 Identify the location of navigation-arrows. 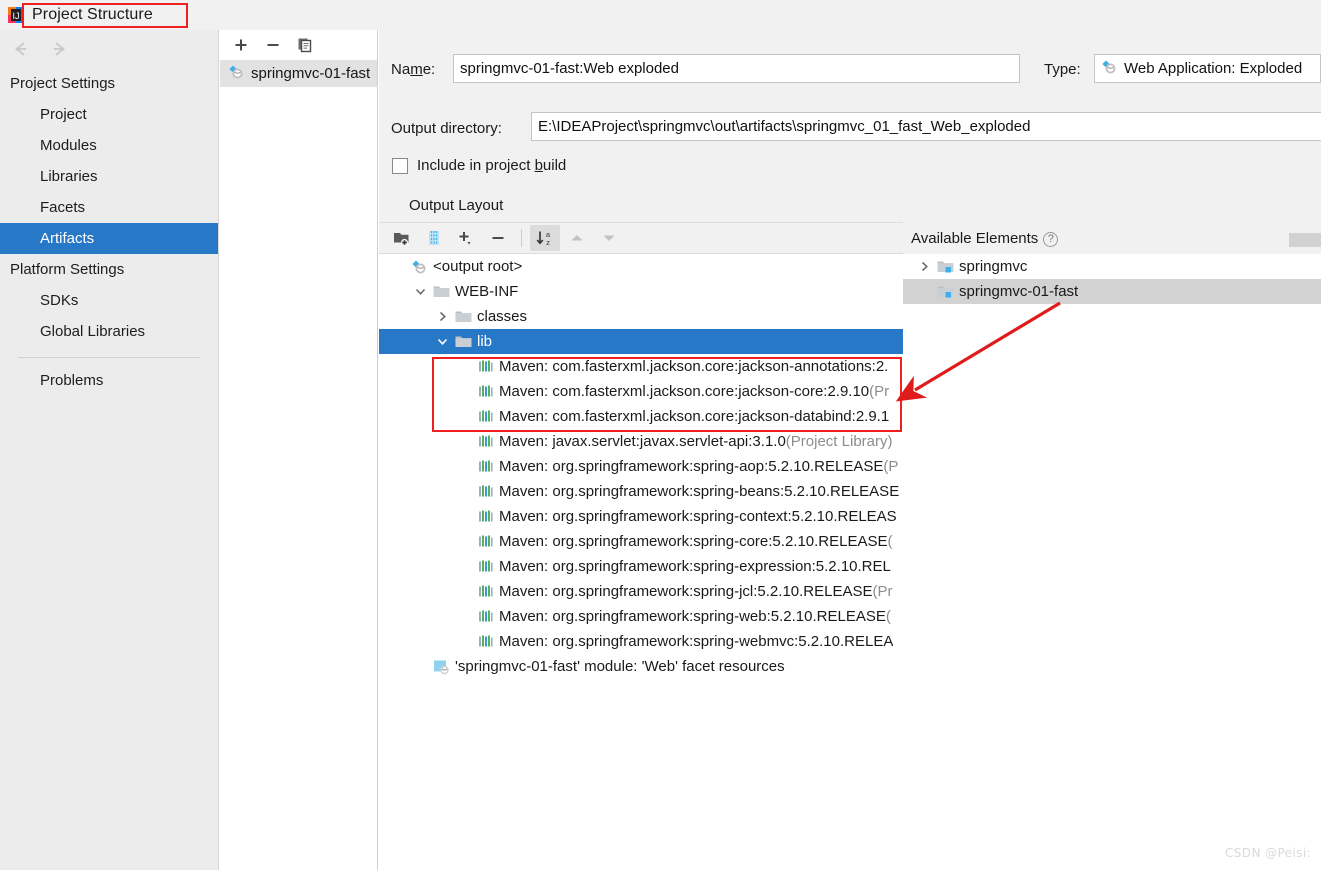
(109, 49).